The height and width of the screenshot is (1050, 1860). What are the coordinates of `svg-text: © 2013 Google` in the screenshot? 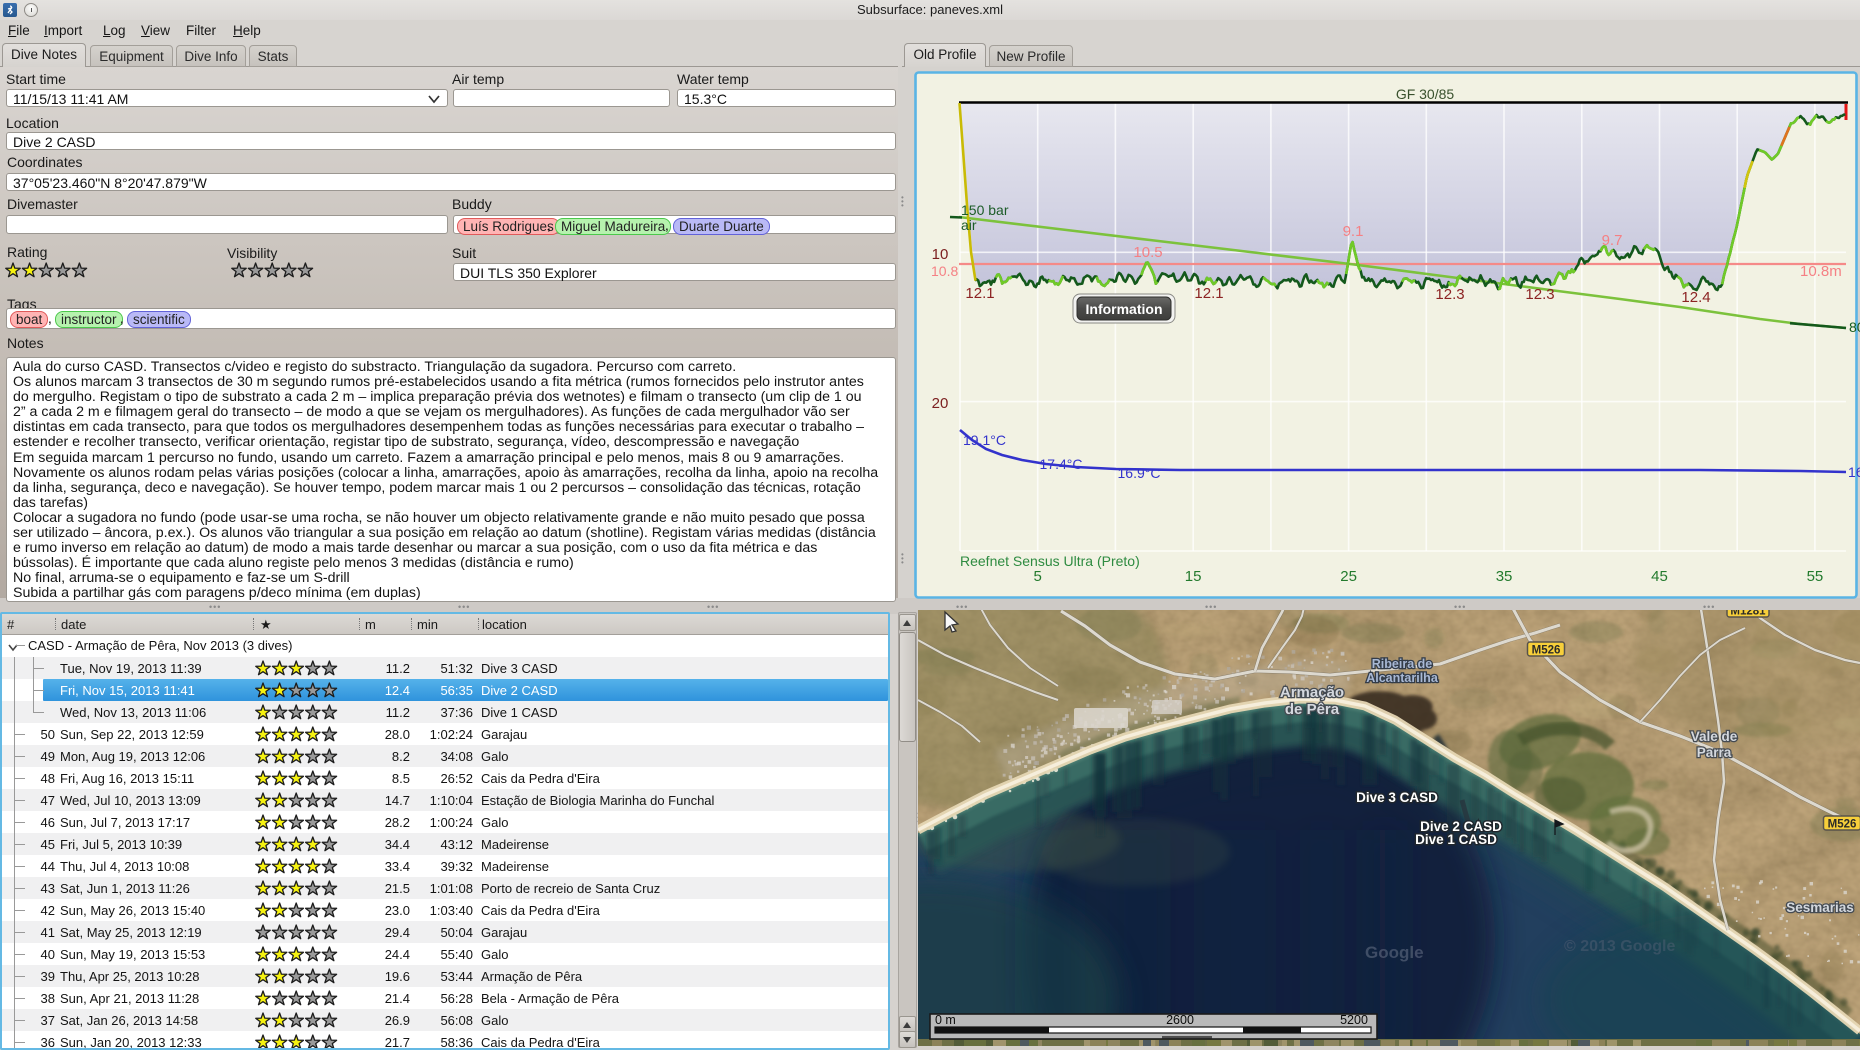 It's located at (1619, 946).